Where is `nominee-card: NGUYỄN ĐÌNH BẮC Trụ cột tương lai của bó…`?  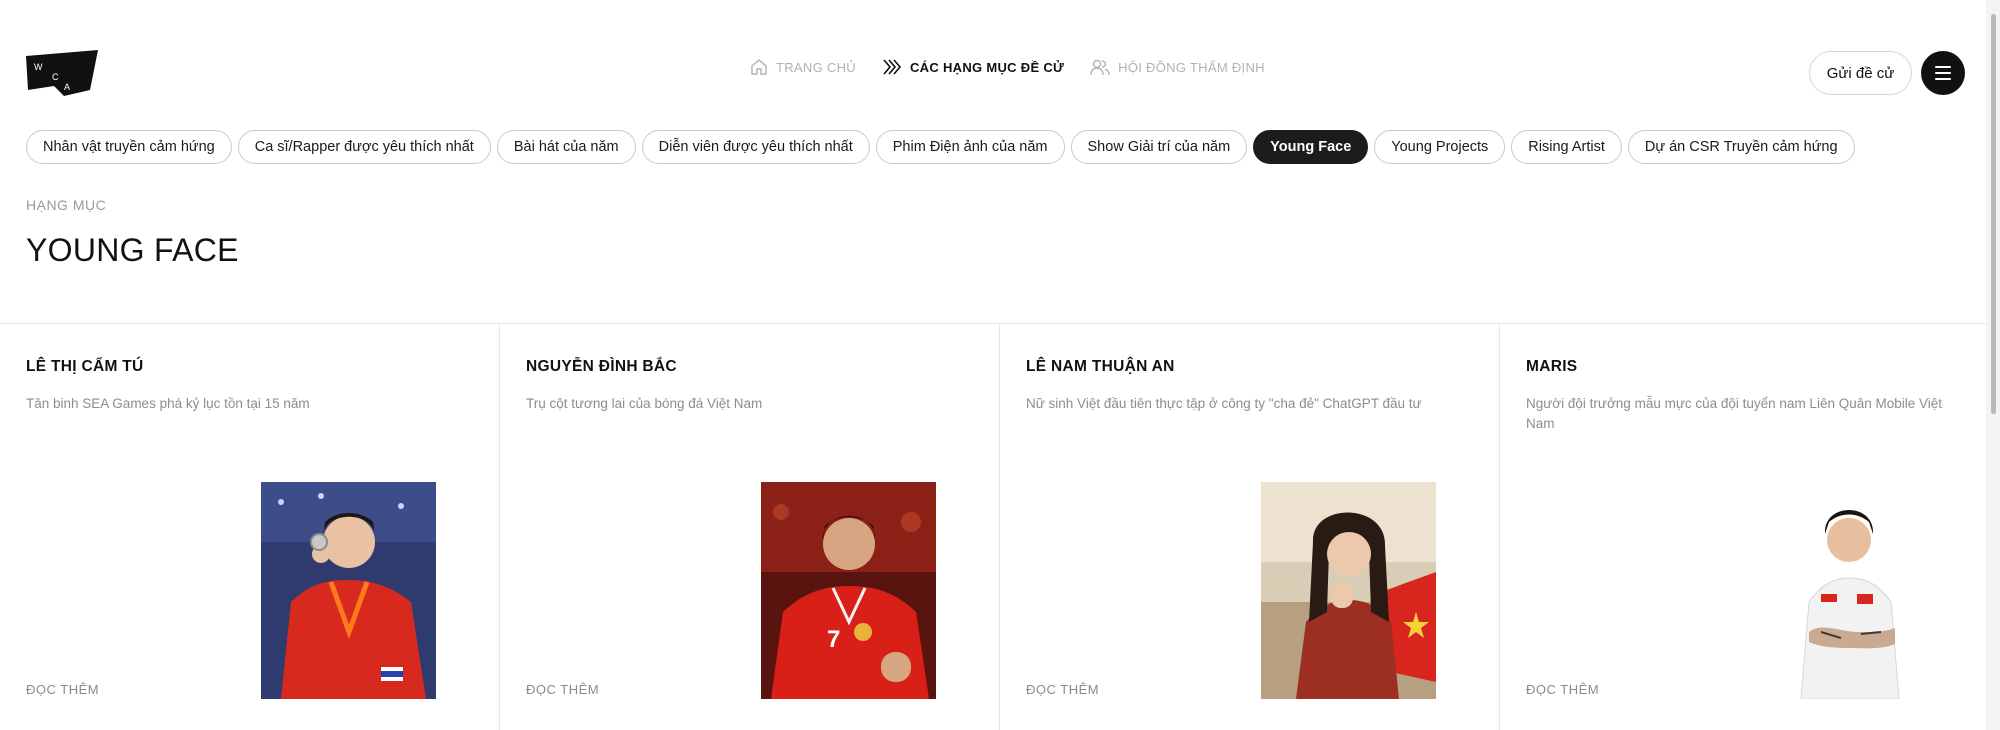 nominee-card: NGUYỄN ĐÌNH BẮC Trụ cột tương lai của bó… is located at coordinates (750, 527).